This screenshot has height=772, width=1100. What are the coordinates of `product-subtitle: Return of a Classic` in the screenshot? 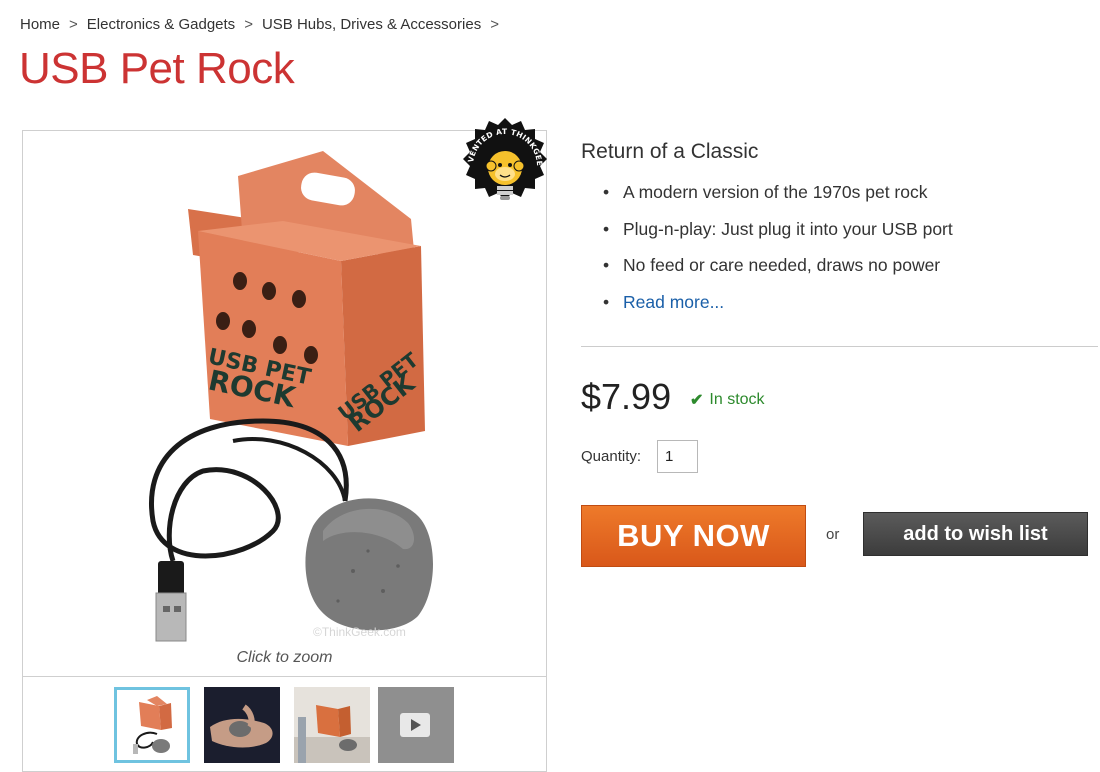 It's located at (670, 151).